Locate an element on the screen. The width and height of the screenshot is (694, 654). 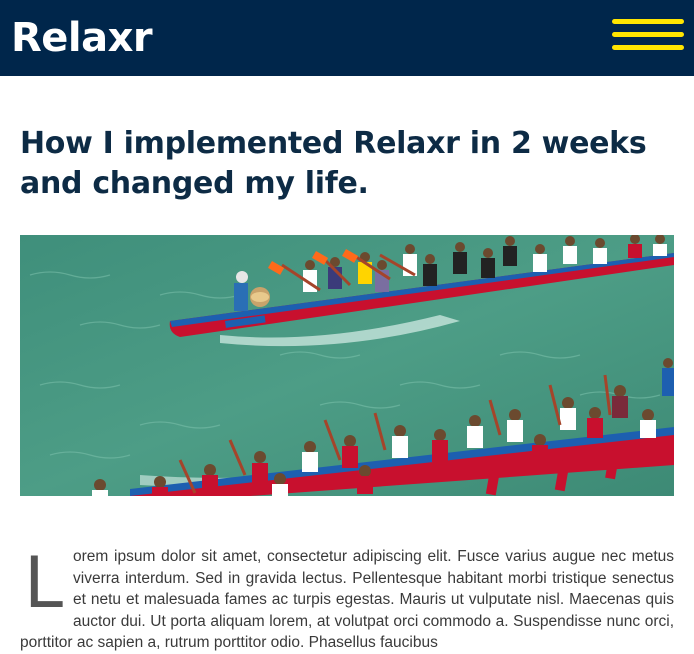
relaxr-logo: Relaxr is located at coordinates (82, 38).